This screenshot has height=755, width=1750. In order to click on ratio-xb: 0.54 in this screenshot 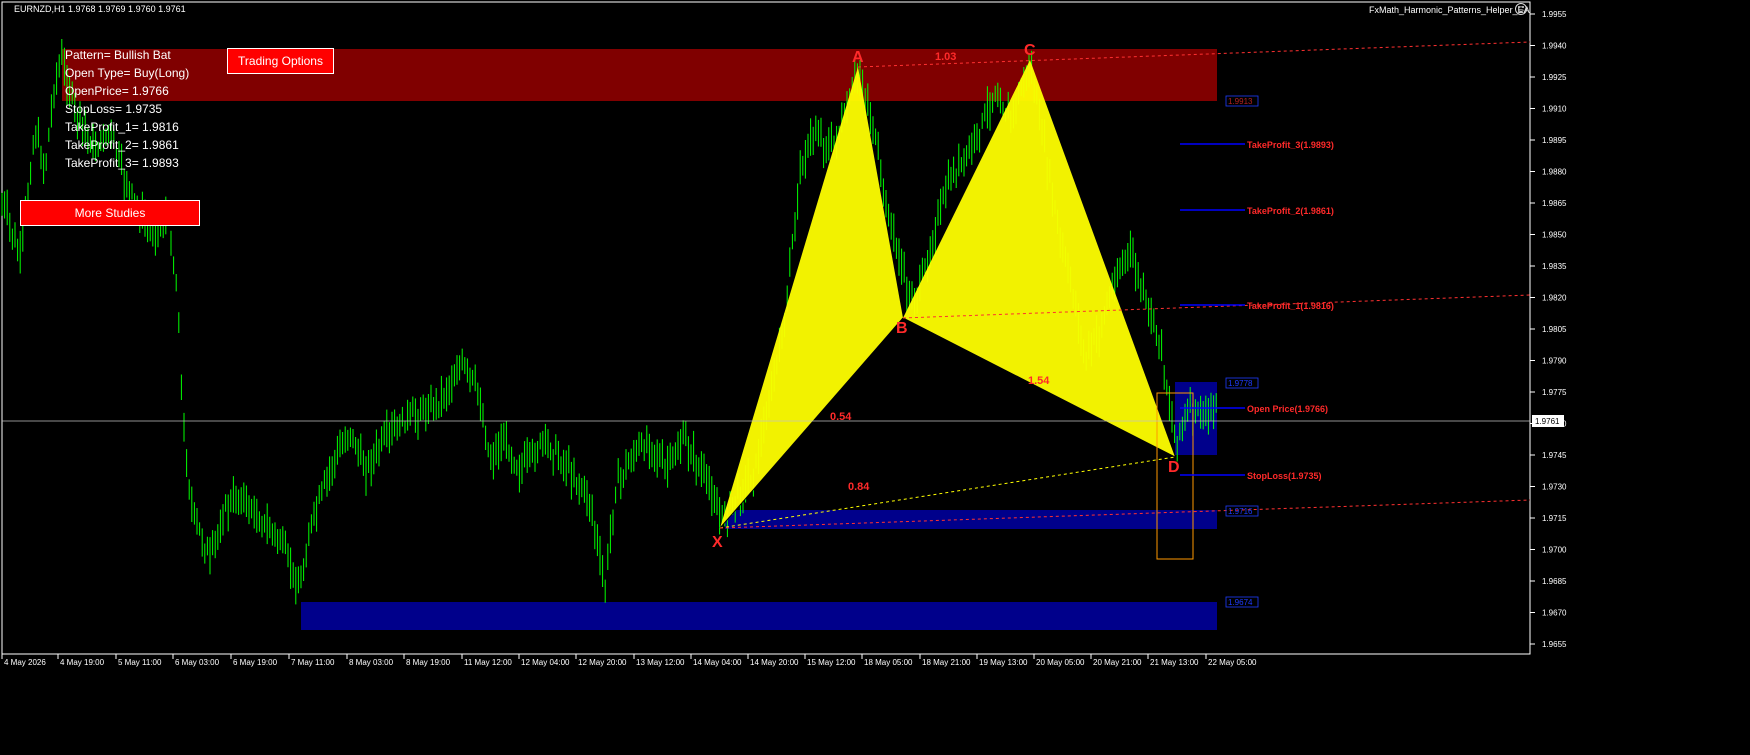, I will do `click(841, 417)`.